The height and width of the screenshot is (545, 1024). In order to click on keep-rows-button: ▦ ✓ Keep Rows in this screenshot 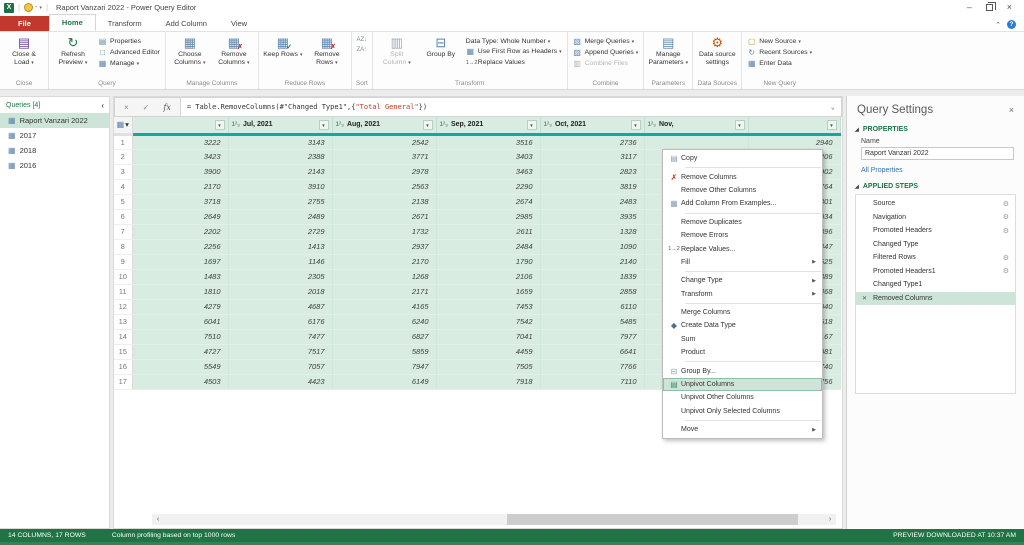, I will do `click(283, 48)`.